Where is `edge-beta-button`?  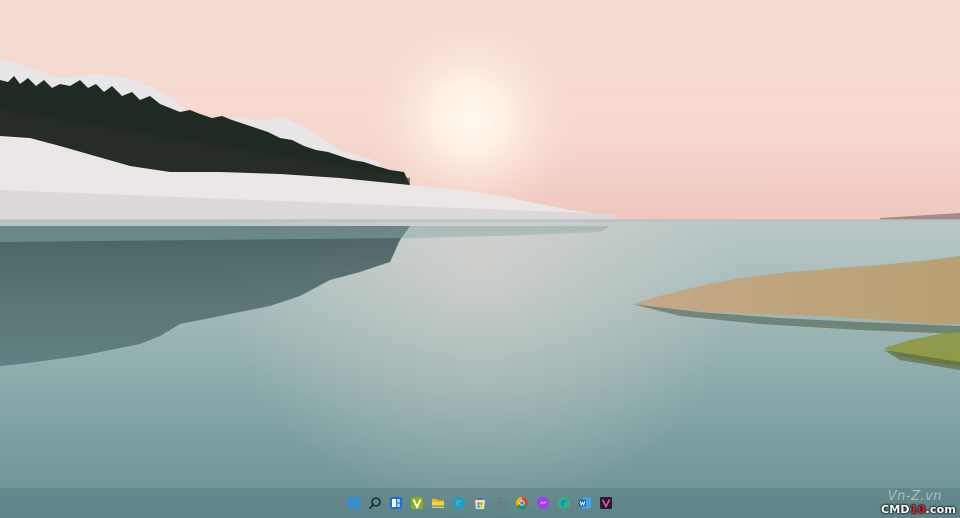 edge-beta-button is located at coordinates (564, 503).